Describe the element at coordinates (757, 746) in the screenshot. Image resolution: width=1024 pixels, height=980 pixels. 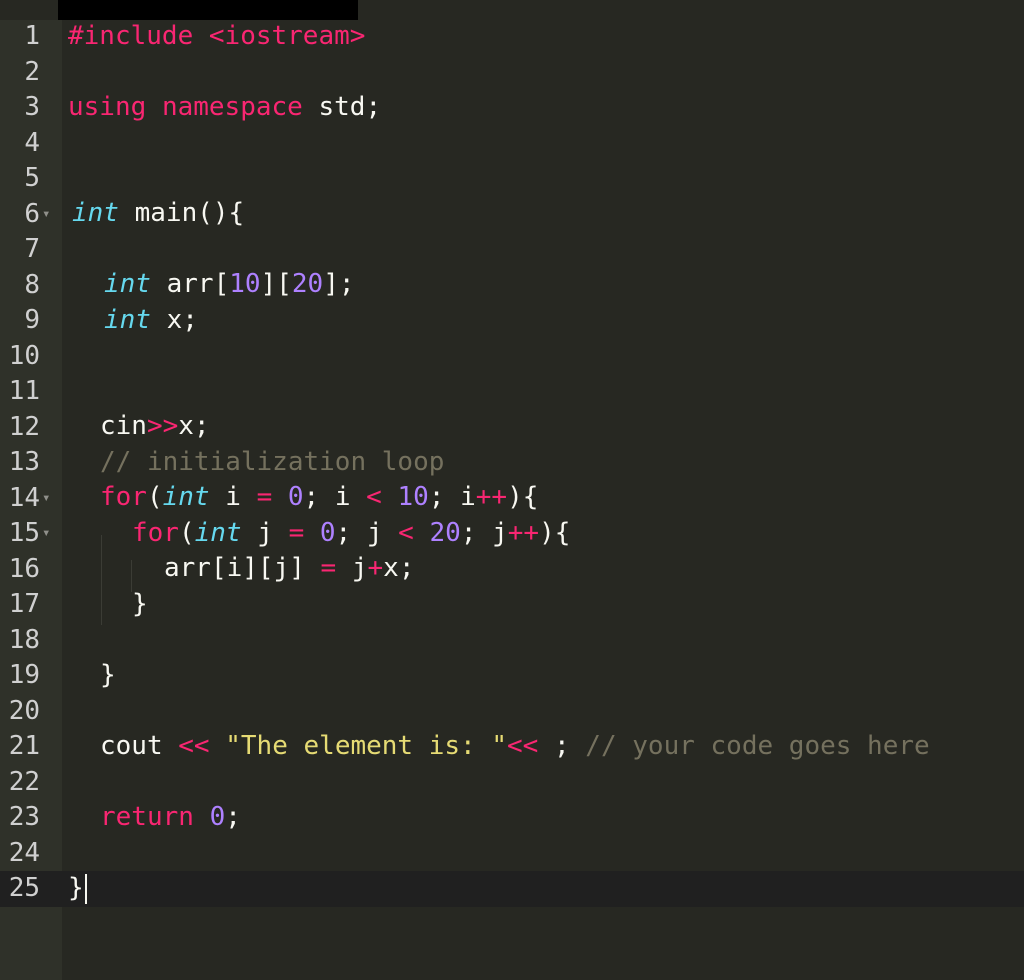
I see `comment: // your code goes here` at that location.